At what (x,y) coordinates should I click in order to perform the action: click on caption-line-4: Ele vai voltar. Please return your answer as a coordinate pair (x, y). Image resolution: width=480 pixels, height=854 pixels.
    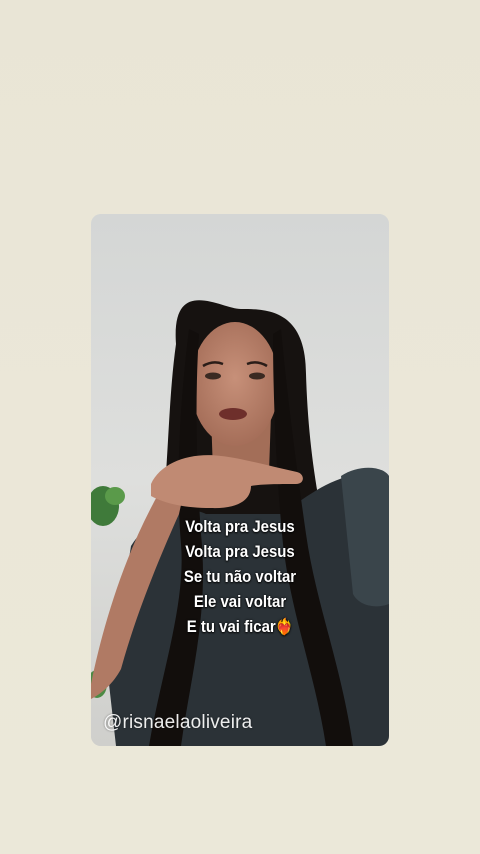
    Looking at the image, I should click on (240, 601).